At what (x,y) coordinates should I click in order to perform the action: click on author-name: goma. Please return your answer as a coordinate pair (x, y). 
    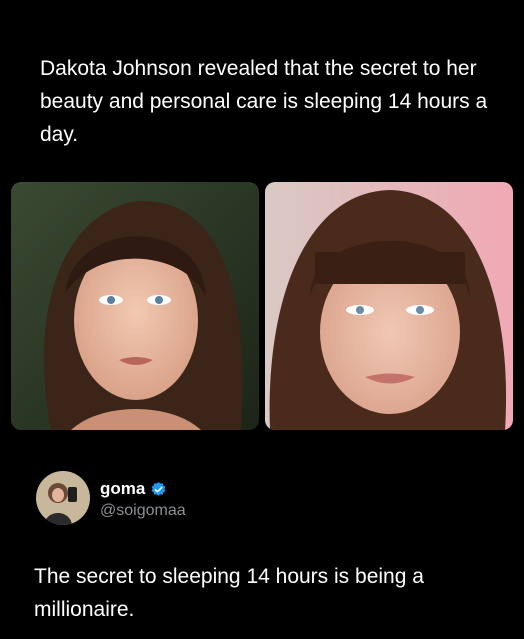
    Looking at the image, I should click on (122, 489).